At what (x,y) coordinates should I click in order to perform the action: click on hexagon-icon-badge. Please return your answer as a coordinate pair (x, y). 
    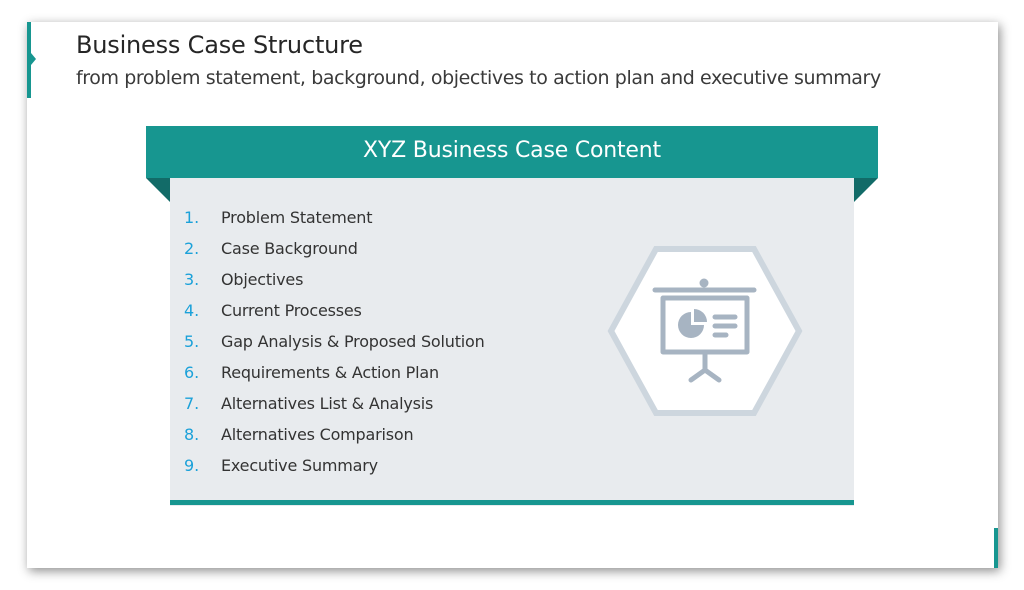
    Looking at the image, I should click on (705, 331).